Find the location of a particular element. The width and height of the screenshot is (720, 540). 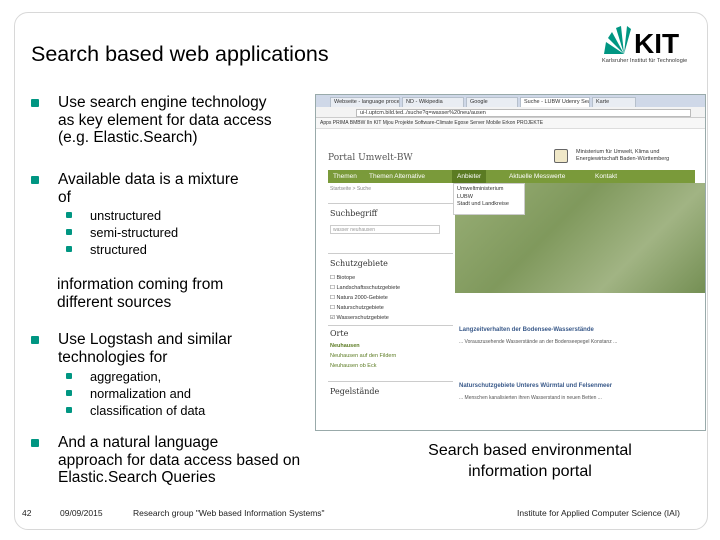

browser-tab: Google is located at coordinates (492, 102).